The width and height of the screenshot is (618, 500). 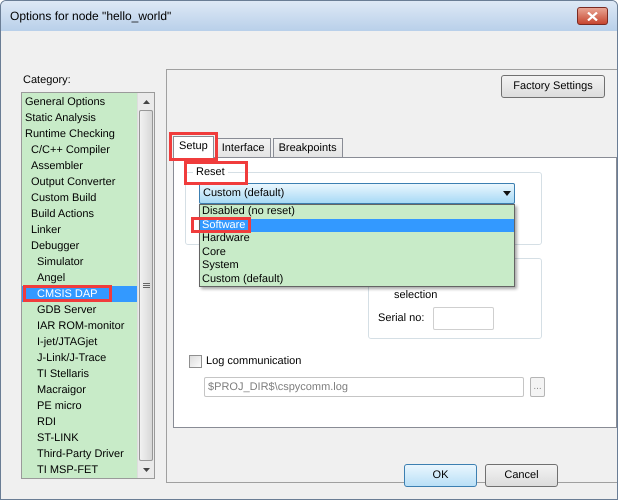 What do you see at coordinates (146, 470) in the screenshot?
I see `scroll-down-icon` at bounding box center [146, 470].